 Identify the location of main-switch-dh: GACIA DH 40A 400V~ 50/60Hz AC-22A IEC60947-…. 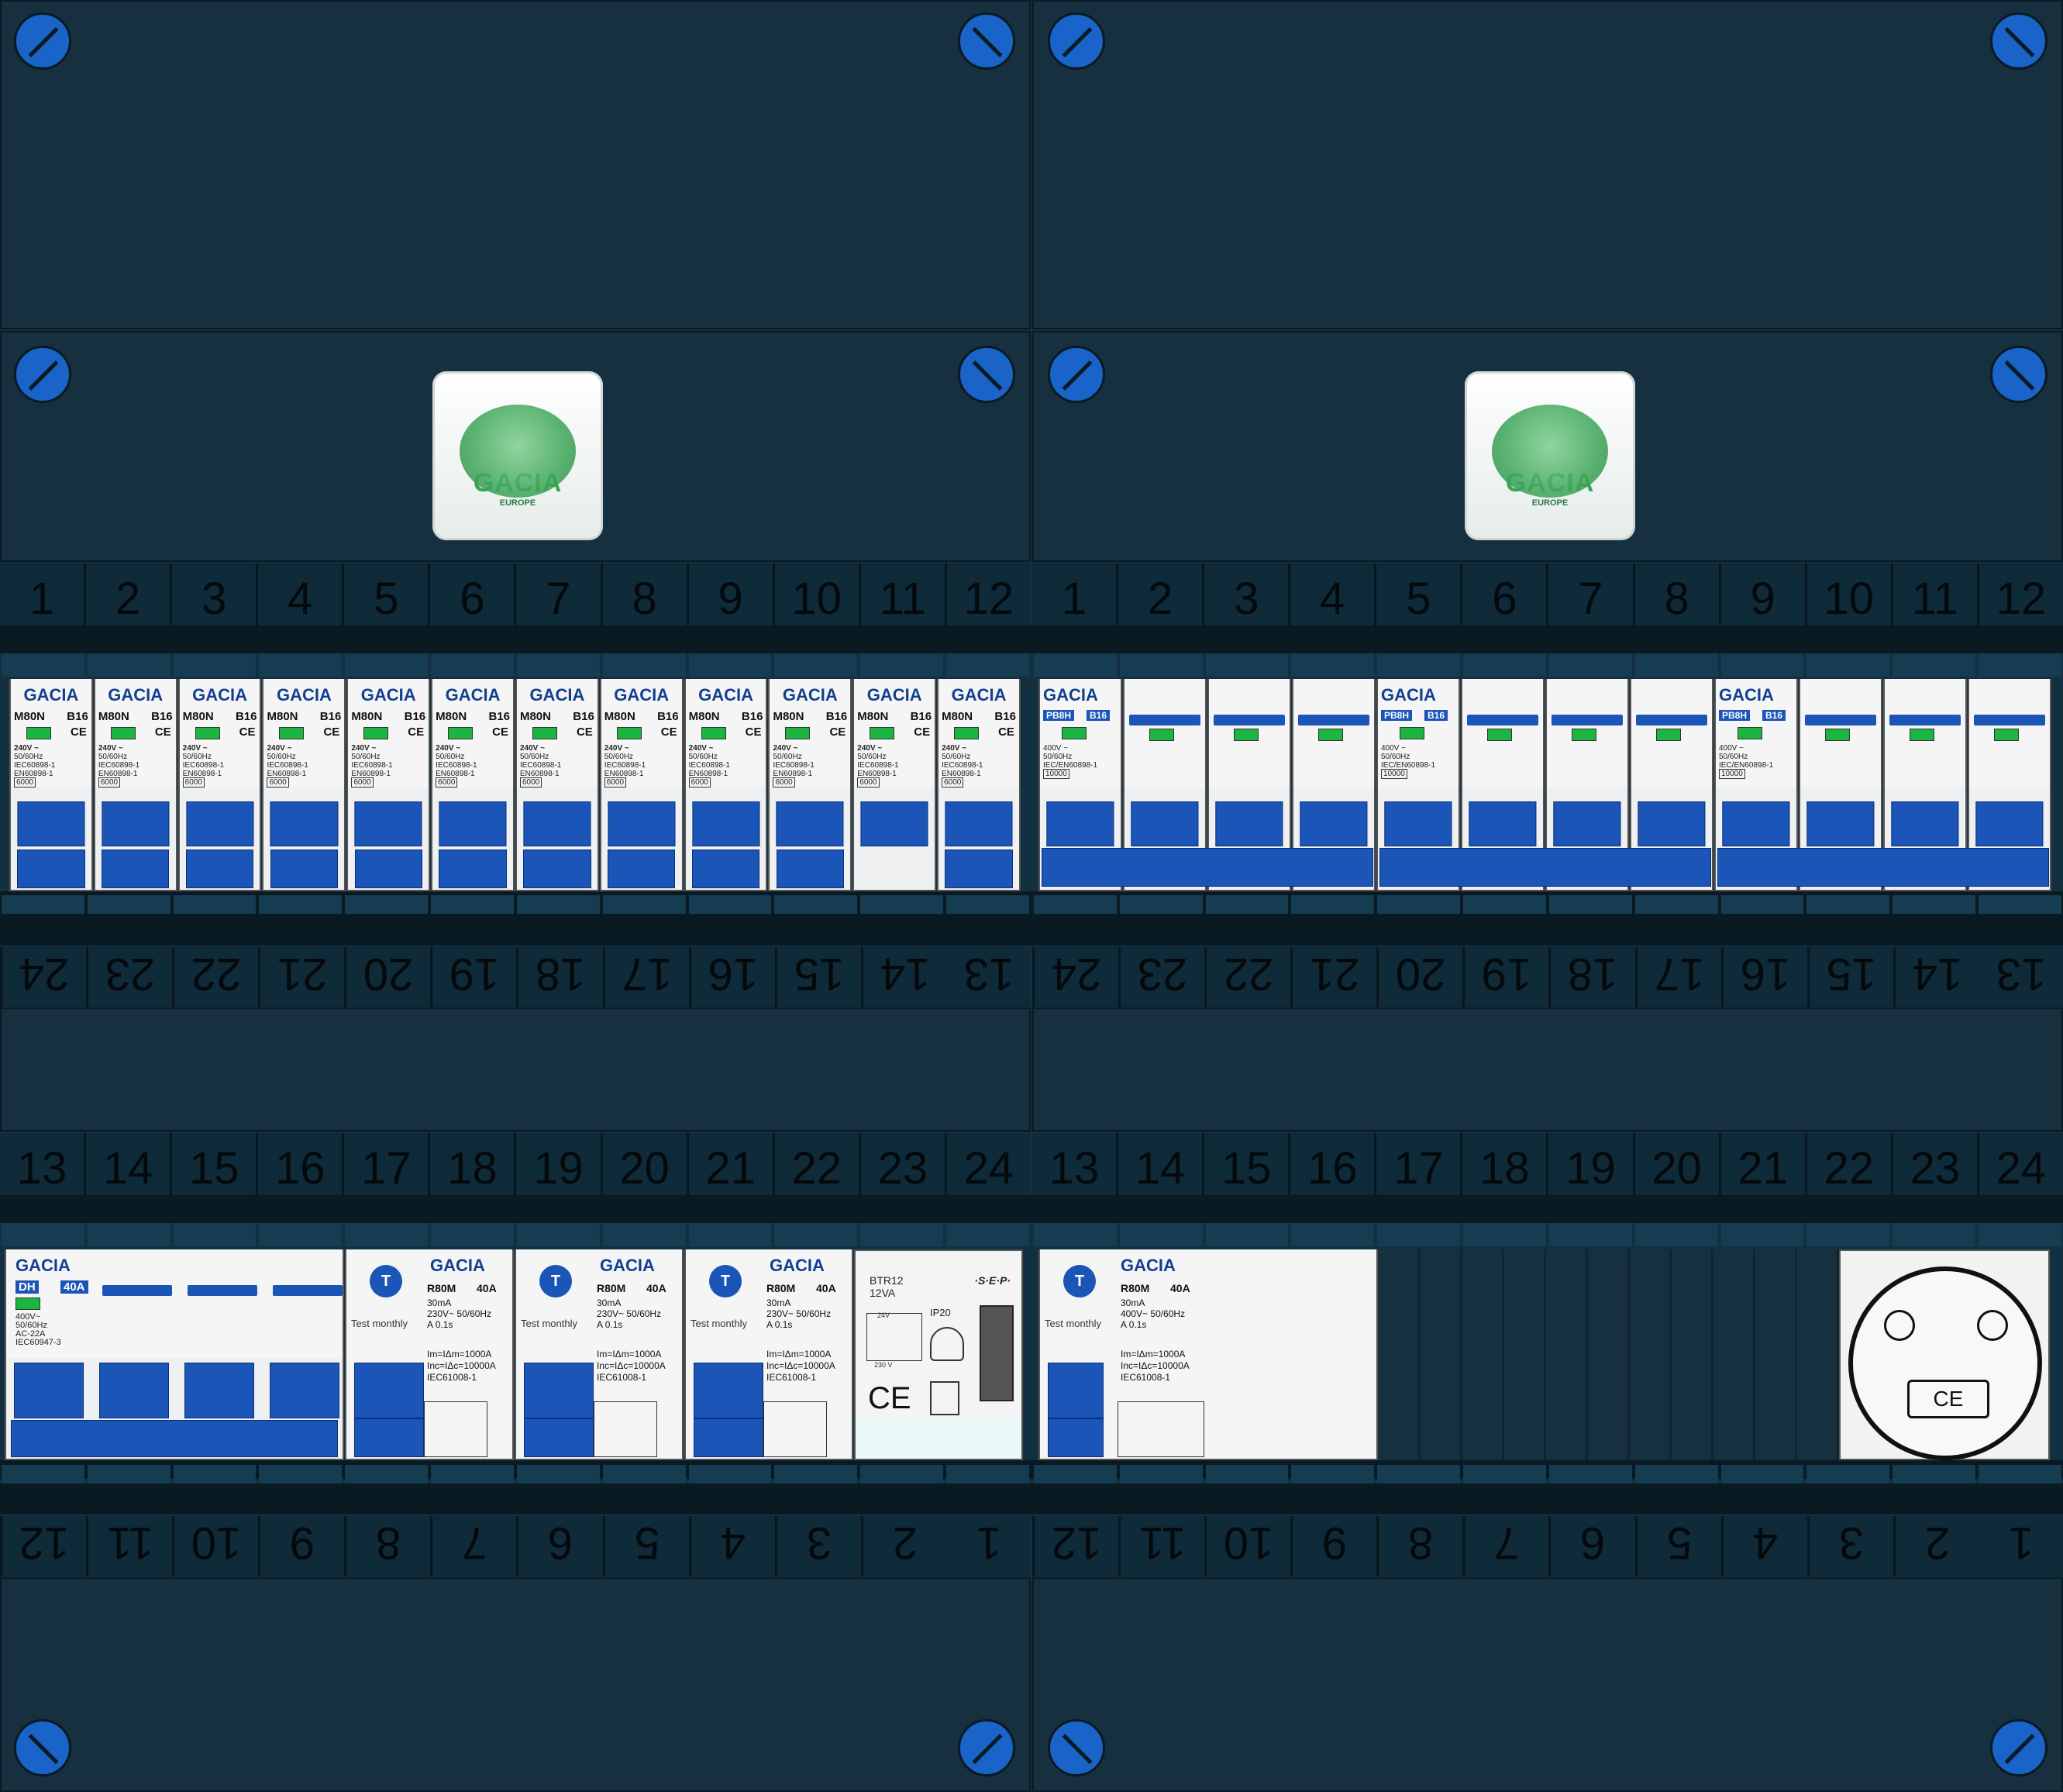
(174, 1354).